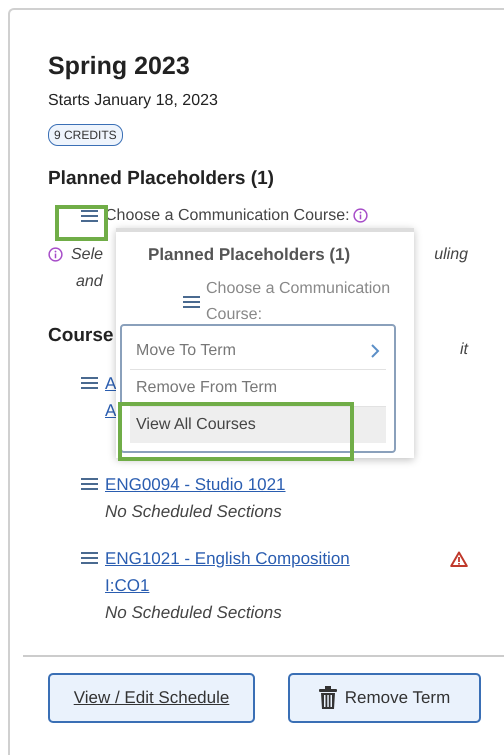  What do you see at coordinates (227, 585) in the screenshot?
I see `course-link: I:CO1` at bounding box center [227, 585].